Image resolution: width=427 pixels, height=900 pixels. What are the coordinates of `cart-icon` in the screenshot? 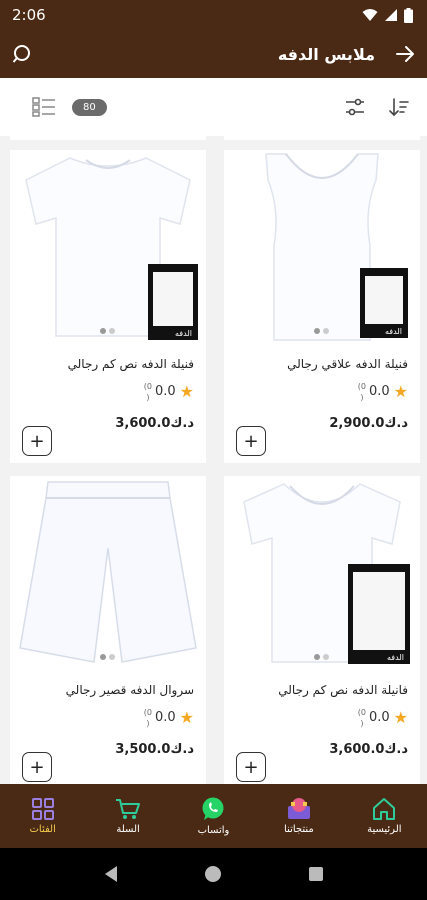 It's located at (128, 809).